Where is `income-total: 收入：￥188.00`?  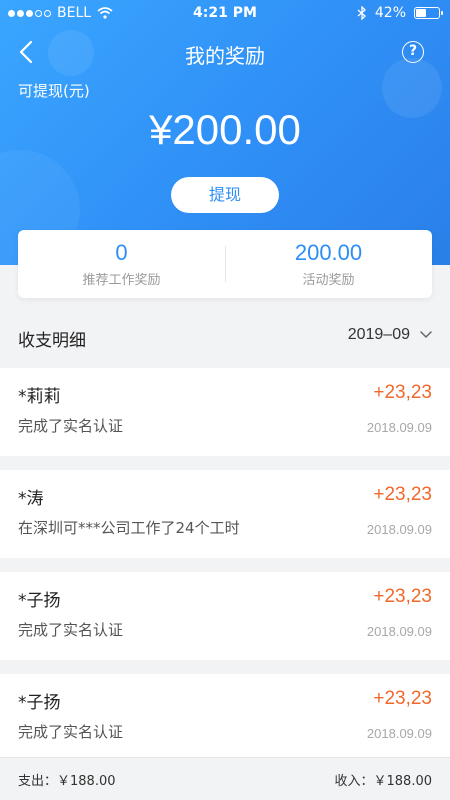
income-total: 收入：￥188.00 is located at coordinates (383, 781).